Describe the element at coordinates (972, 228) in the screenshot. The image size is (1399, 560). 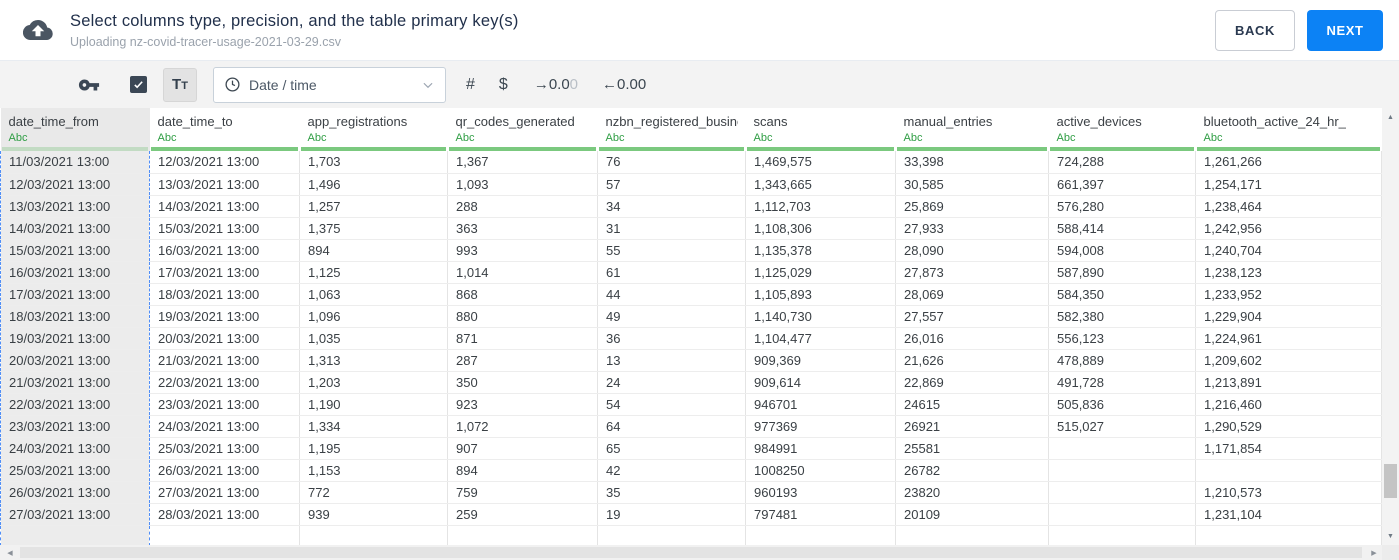
I see `table-cell: 27,933` at that location.